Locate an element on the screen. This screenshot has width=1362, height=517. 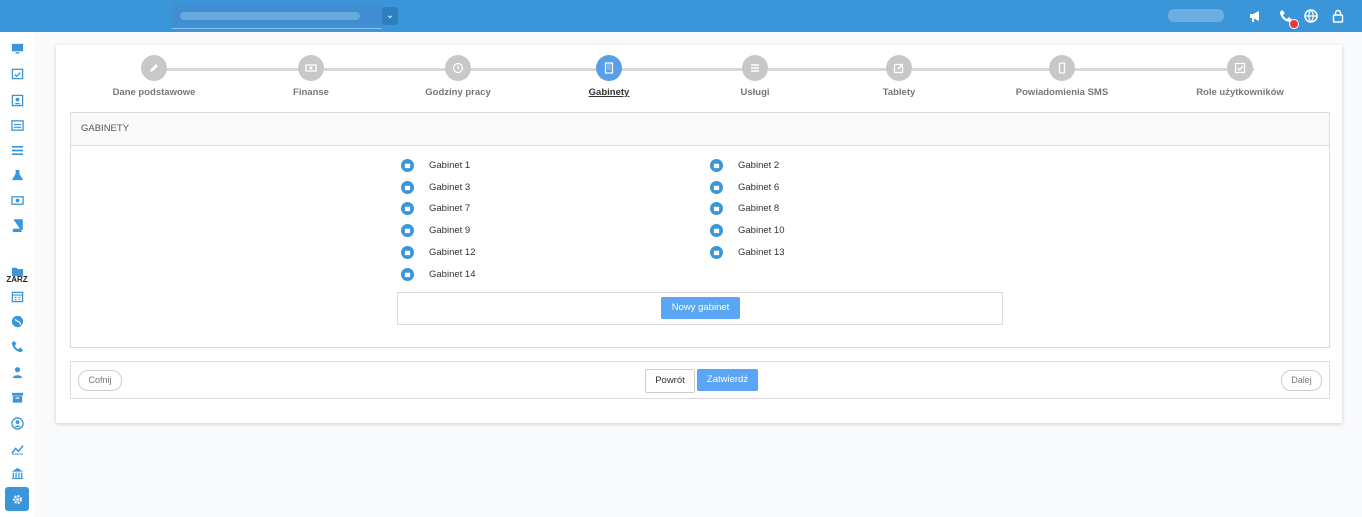
room-item: Gabinet 12 is located at coordinates (438, 252).